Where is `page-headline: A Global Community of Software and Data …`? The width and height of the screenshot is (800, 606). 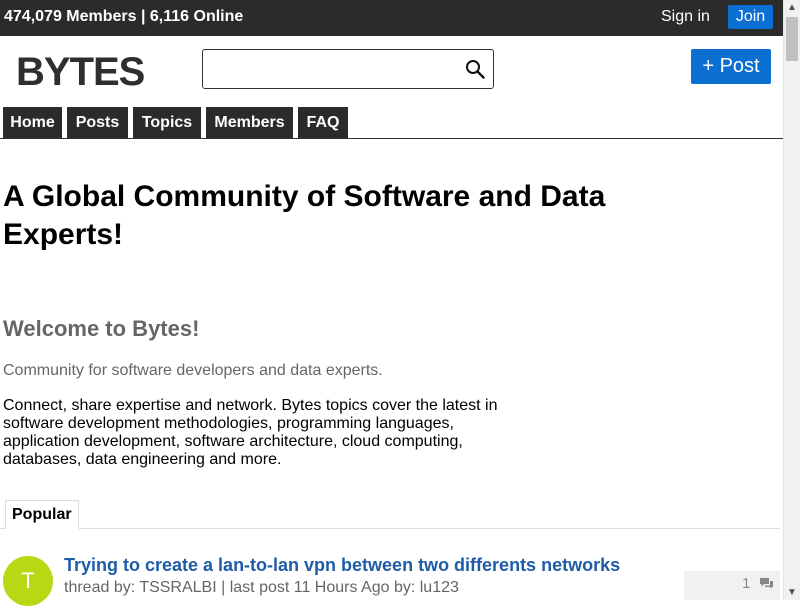 page-headline: A Global Community of Software and Data … is located at coordinates (304, 215).